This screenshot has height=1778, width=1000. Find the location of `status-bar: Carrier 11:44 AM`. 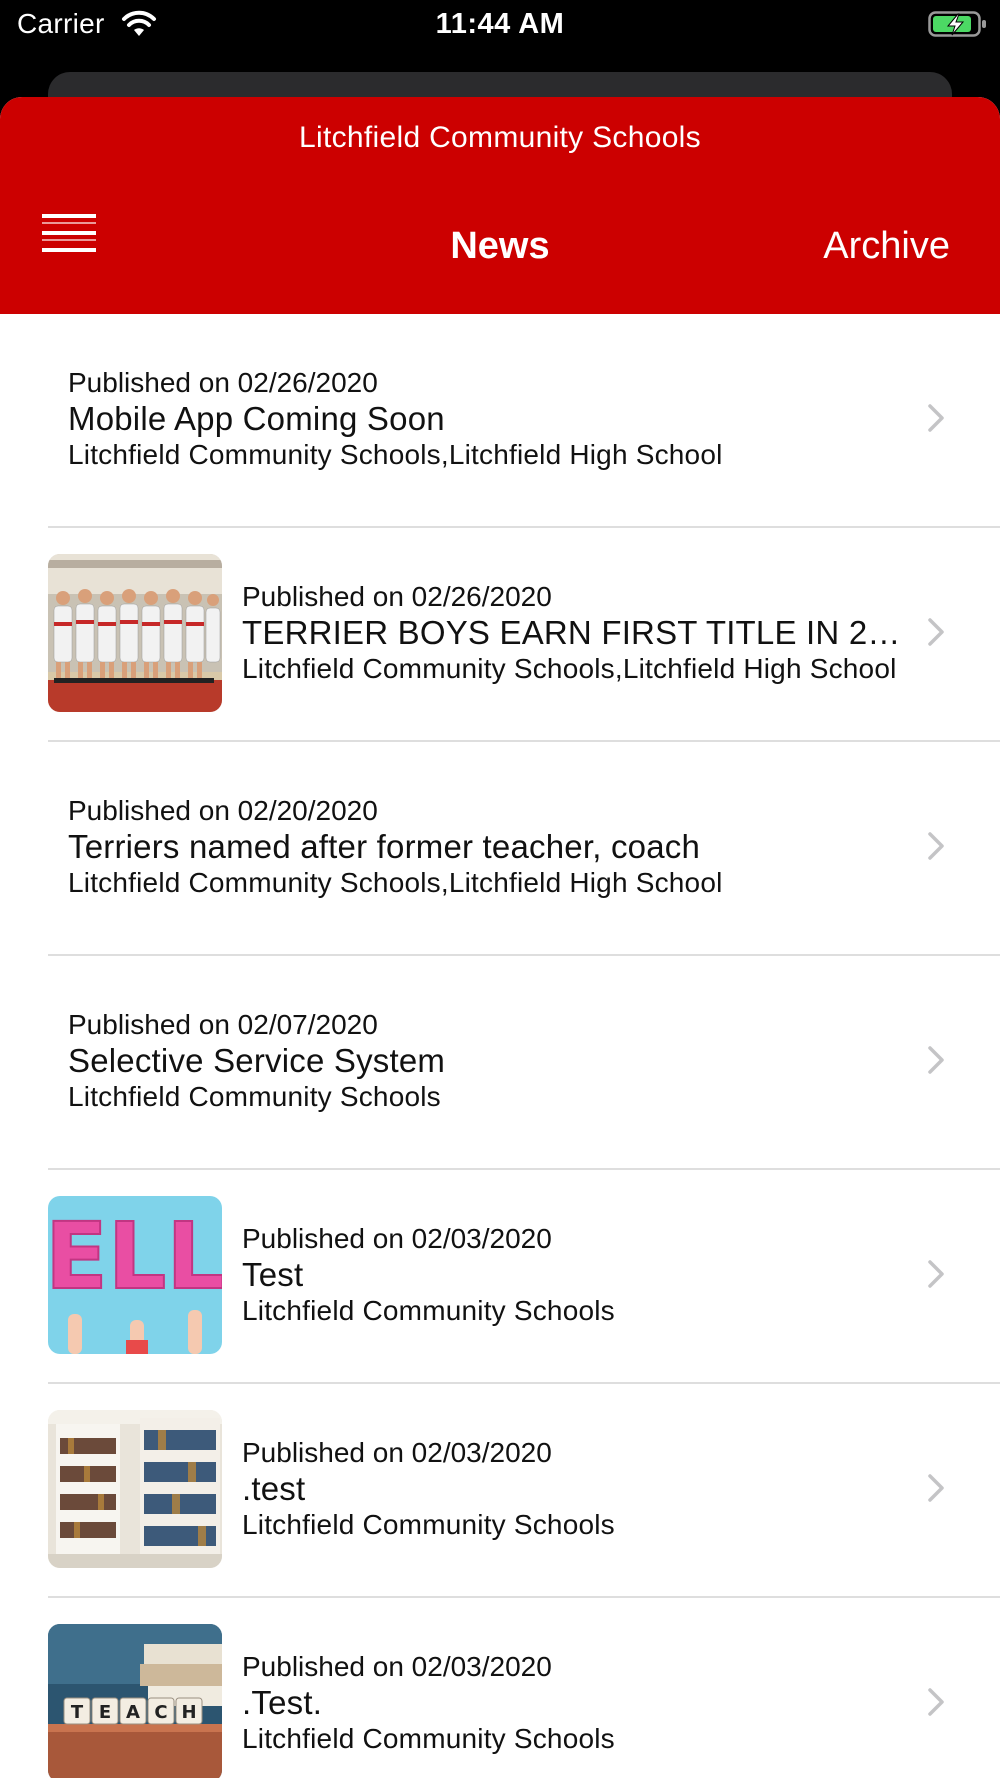

status-bar: Carrier 11:44 AM is located at coordinates (500, 26).